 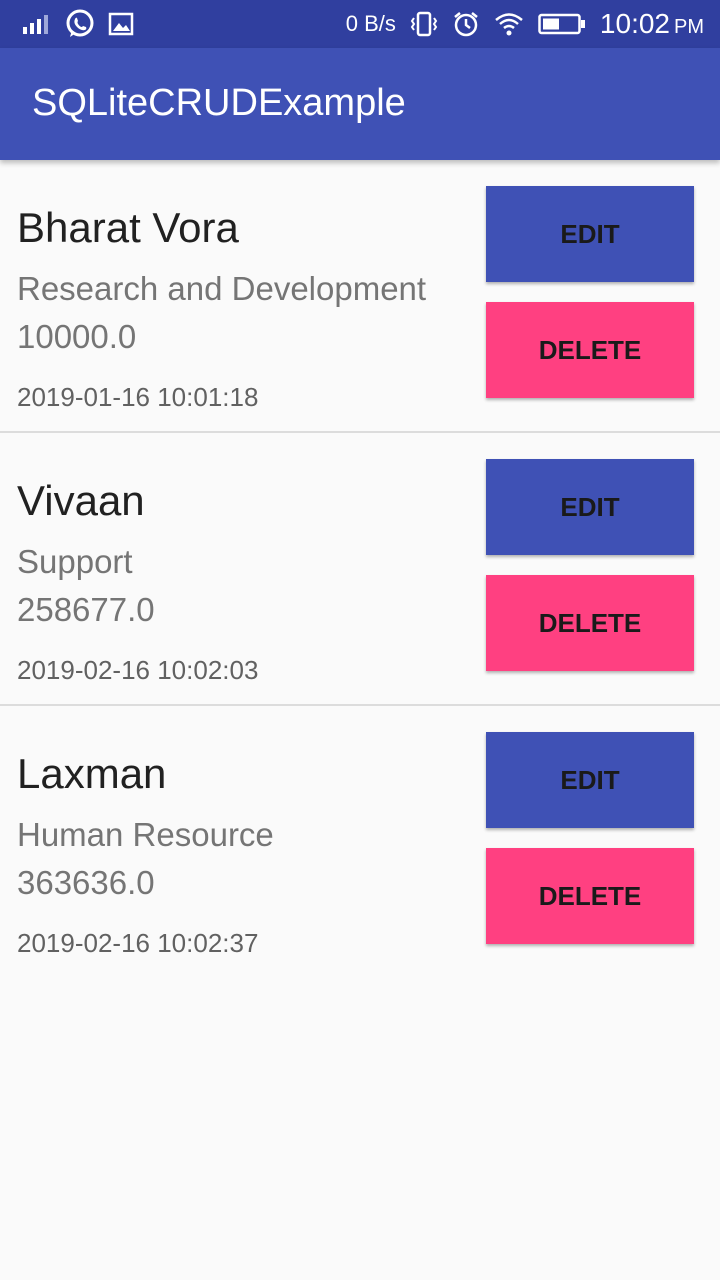 What do you see at coordinates (138, 943) in the screenshot?
I see `employee-joined-date: 2019-02-16 10:02:37` at bounding box center [138, 943].